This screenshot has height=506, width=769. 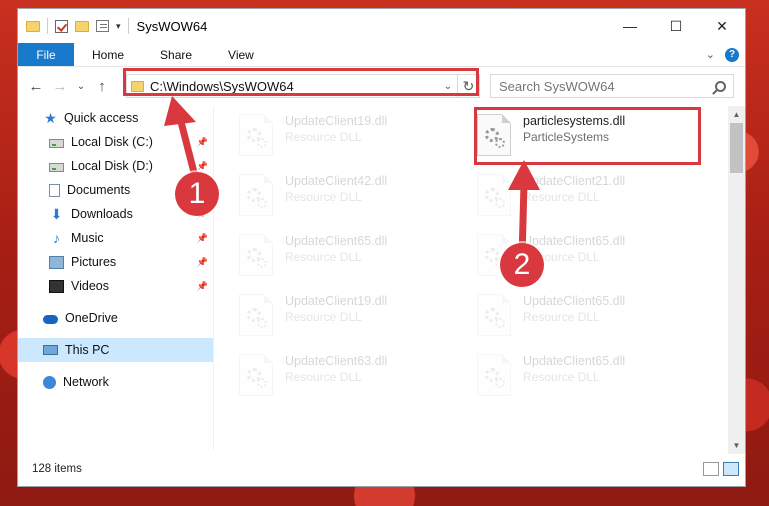 What do you see at coordinates (50, 319) in the screenshot?
I see `onedrive-icon` at bounding box center [50, 319].